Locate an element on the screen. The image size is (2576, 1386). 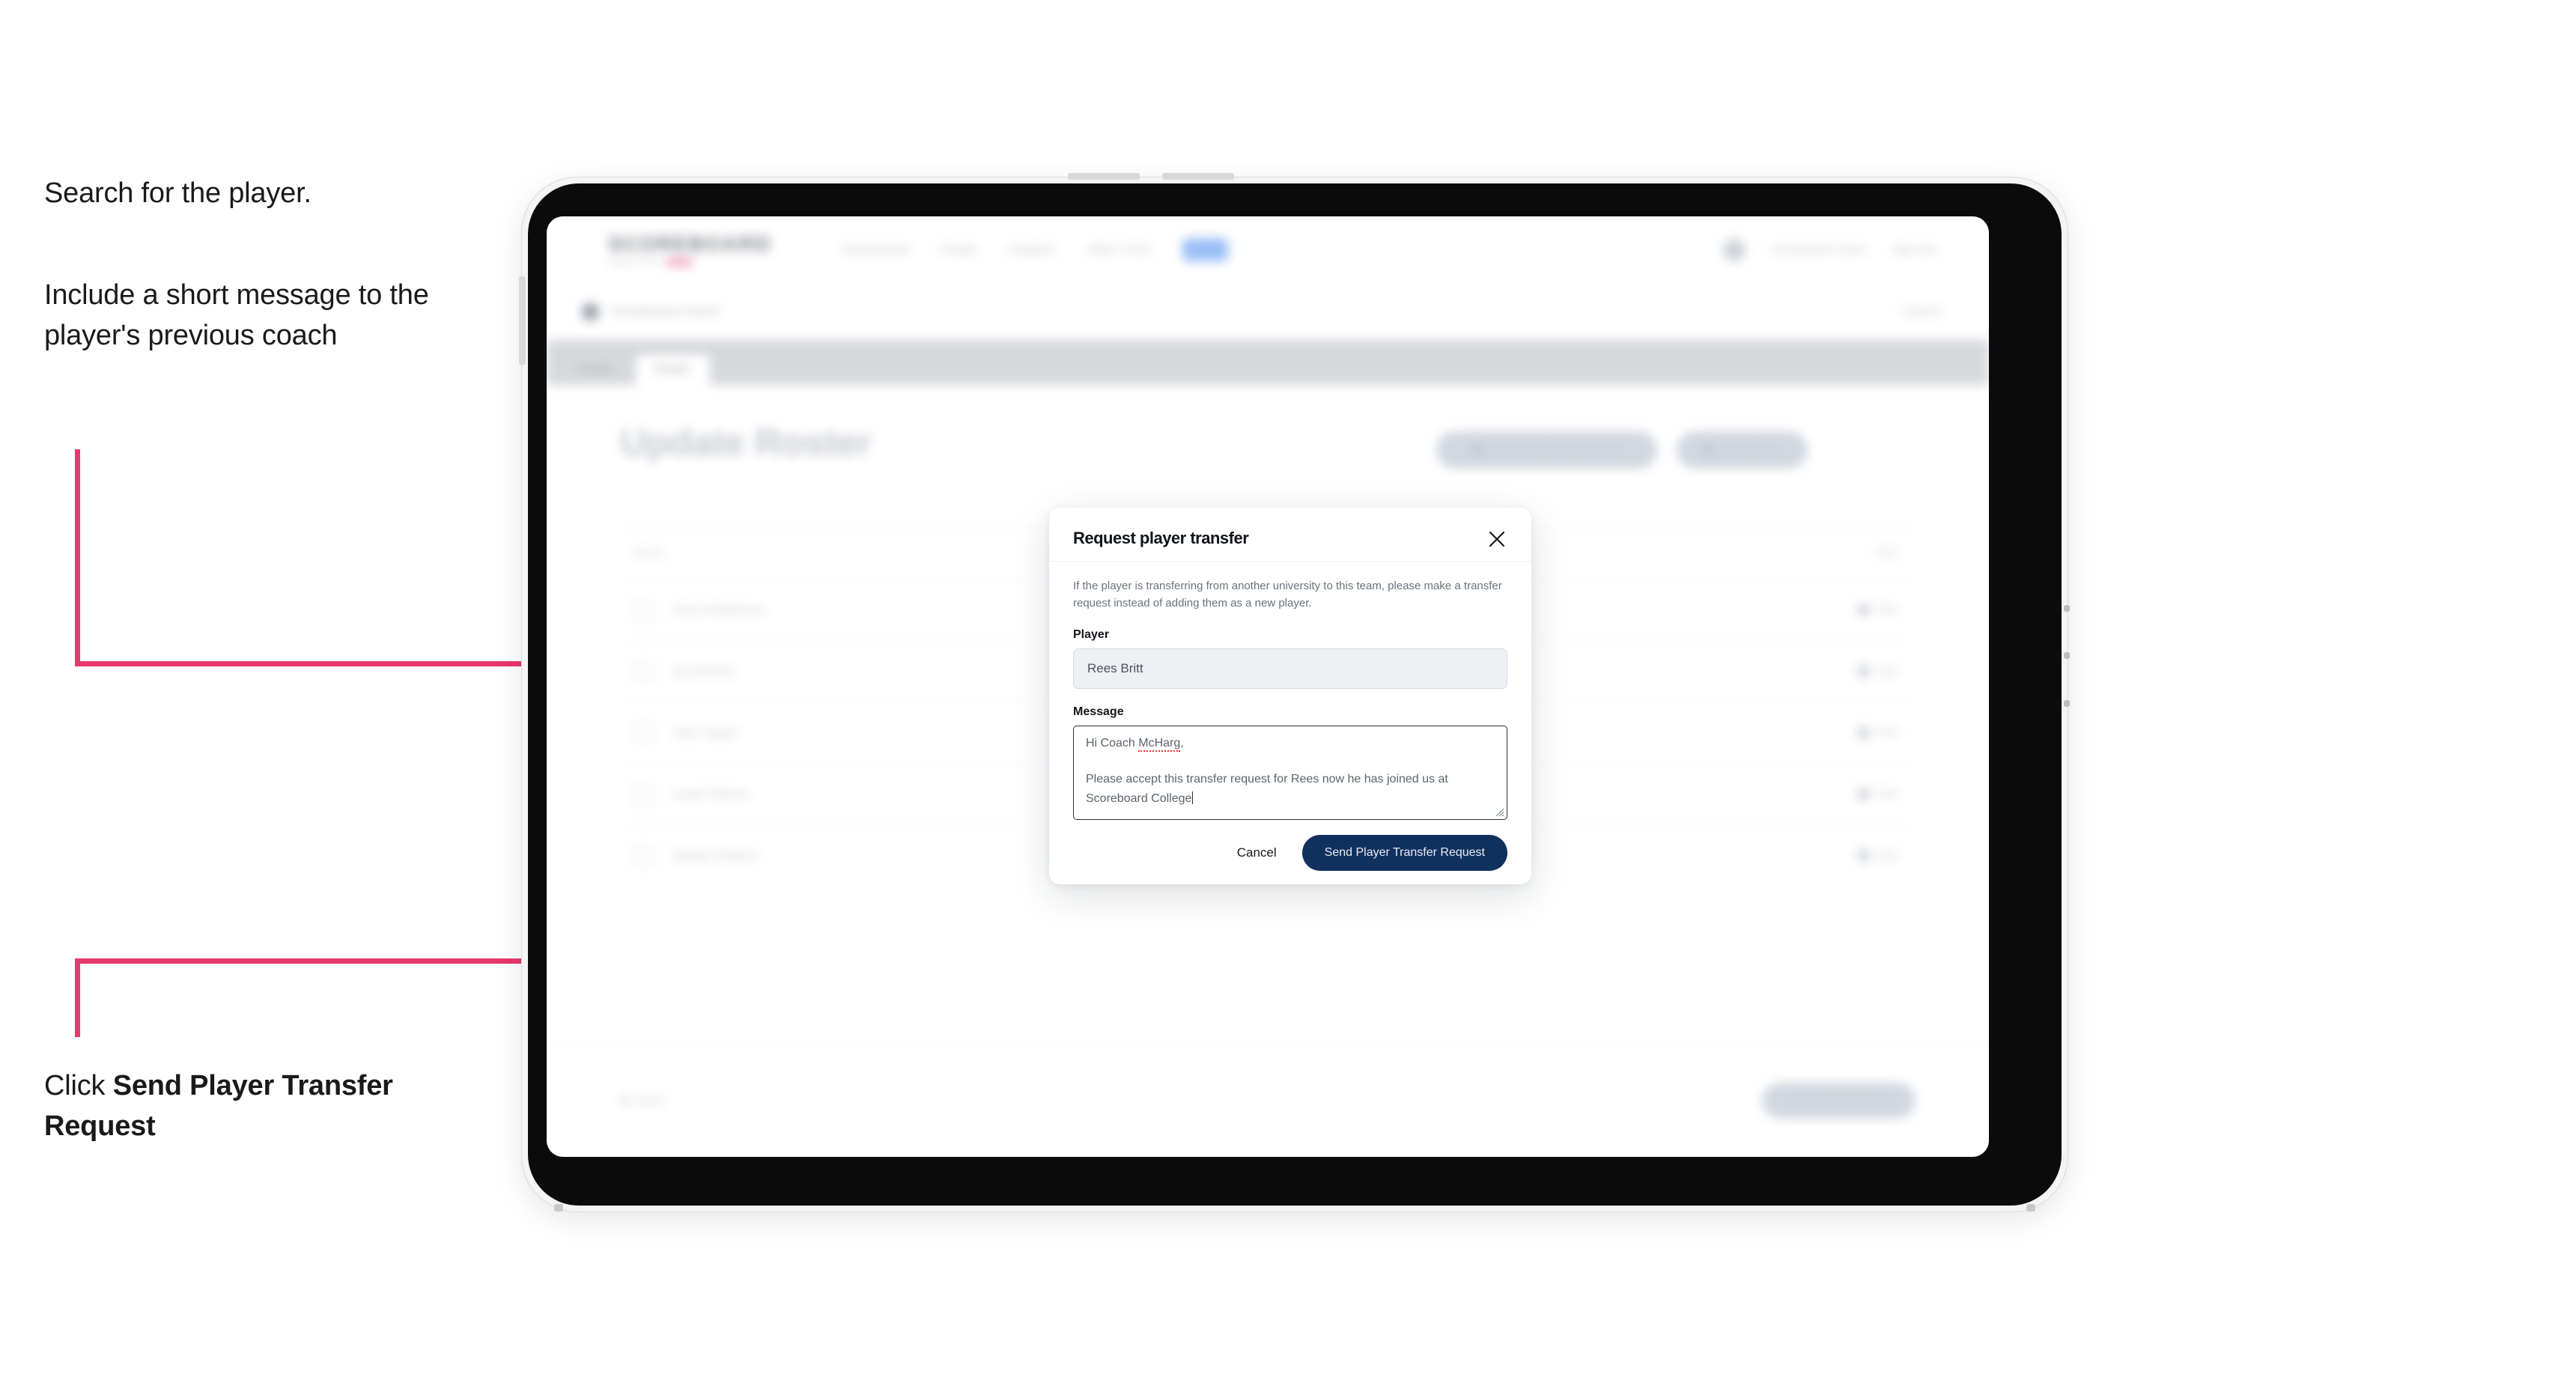
save-and-continue-button: Save And Continue is located at coordinates (1839, 1101).